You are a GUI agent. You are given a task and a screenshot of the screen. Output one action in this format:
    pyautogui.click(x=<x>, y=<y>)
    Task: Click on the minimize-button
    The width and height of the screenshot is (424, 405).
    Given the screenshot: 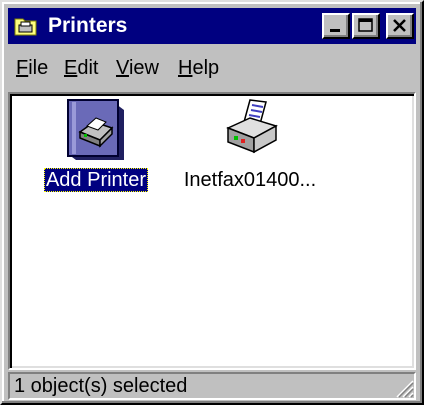 What is the action you would take?
    pyautogui.click(x=336, y=26)
    